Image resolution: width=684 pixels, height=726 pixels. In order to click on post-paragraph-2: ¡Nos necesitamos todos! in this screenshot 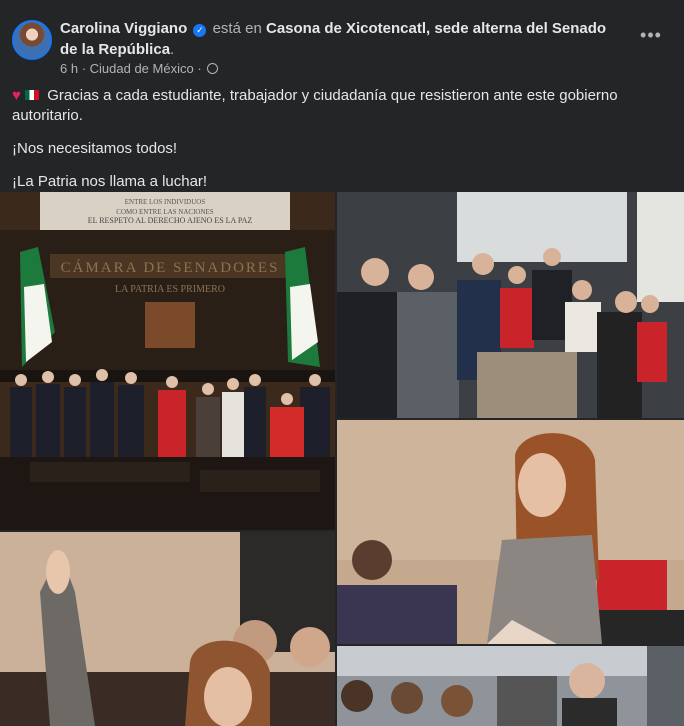, I will do `click(95, 148)`.